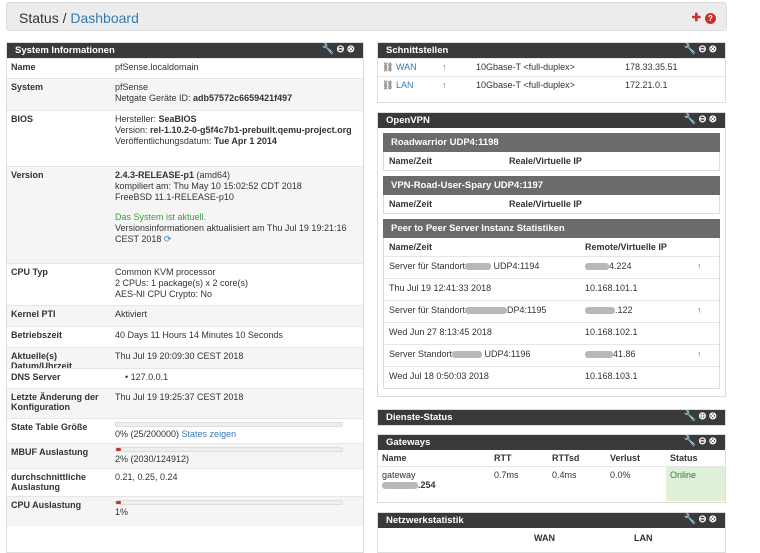  What do you see at coordinates (366, 16) in the screenshot?
I see `page-header: Status / Dashboard ✚?` at bounding box center [366, 16].